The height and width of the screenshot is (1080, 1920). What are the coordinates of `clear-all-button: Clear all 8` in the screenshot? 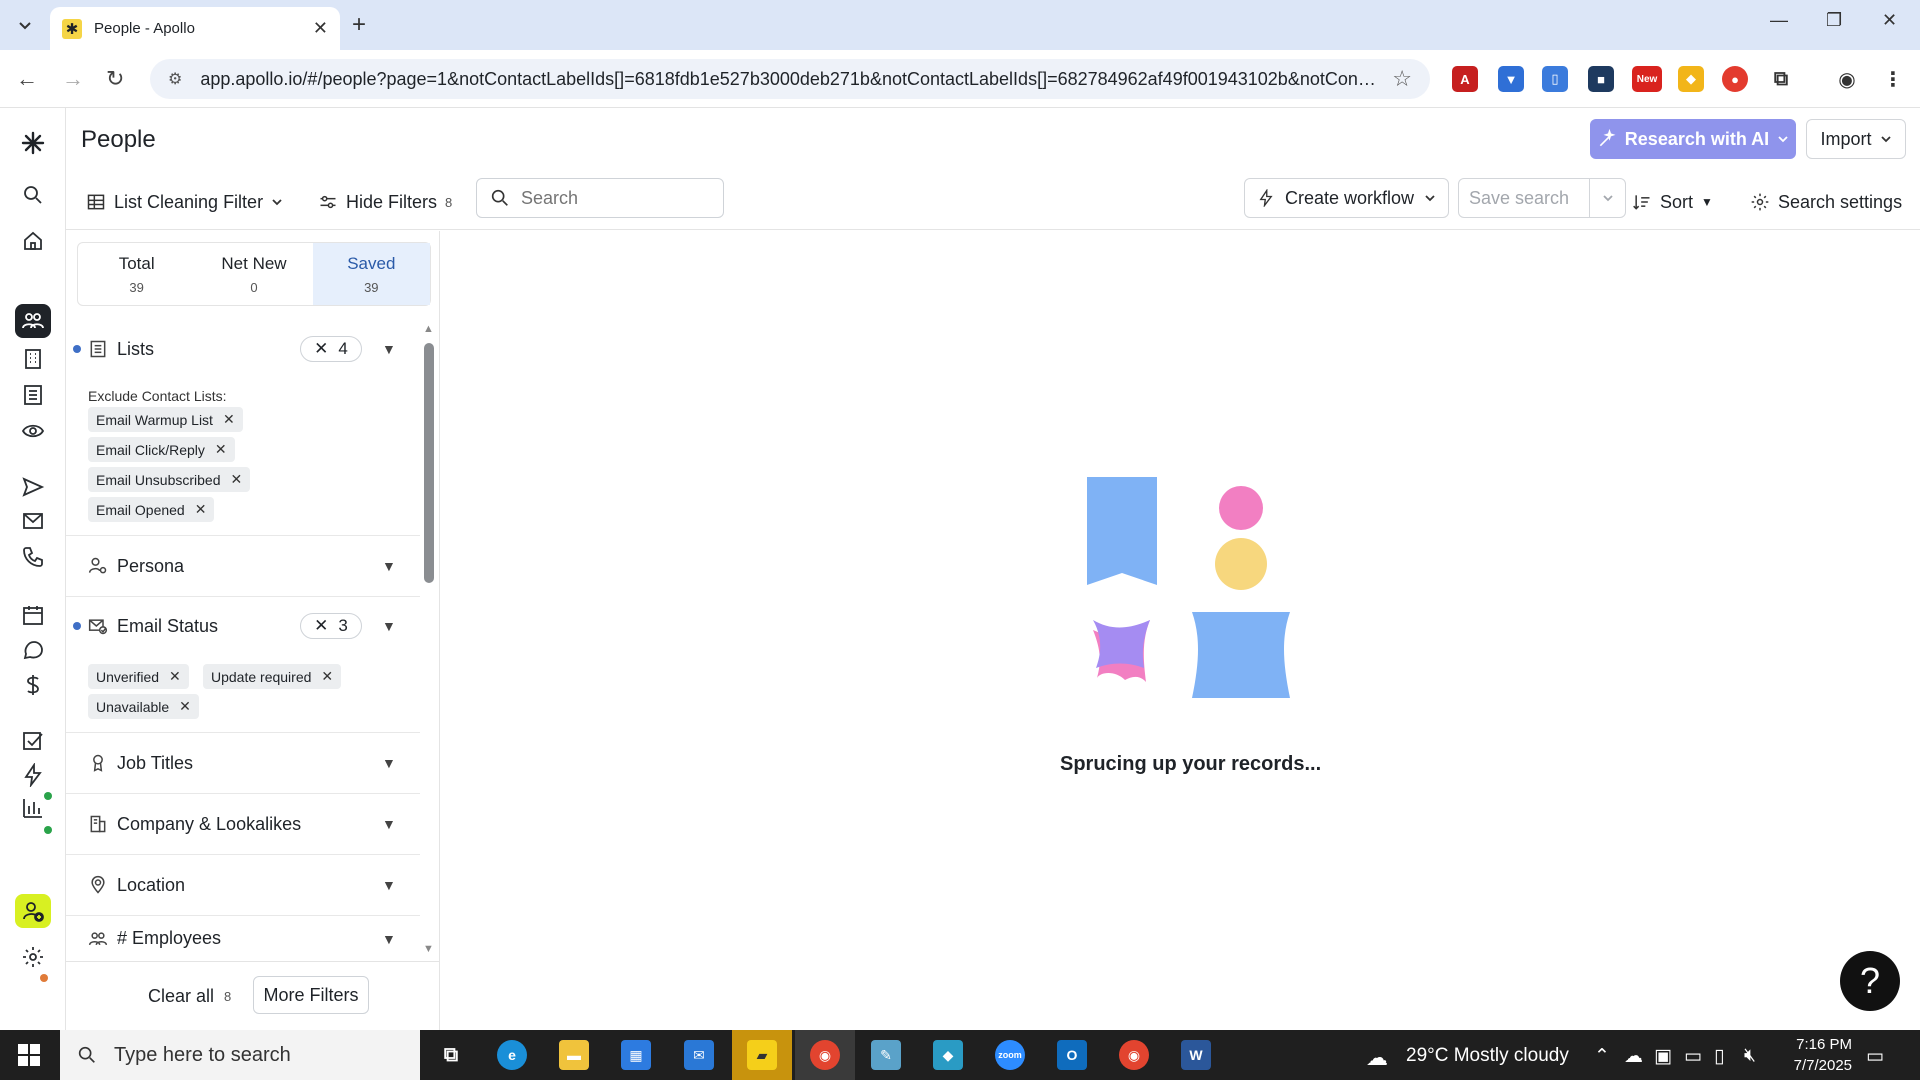 It's located at (189, 996).